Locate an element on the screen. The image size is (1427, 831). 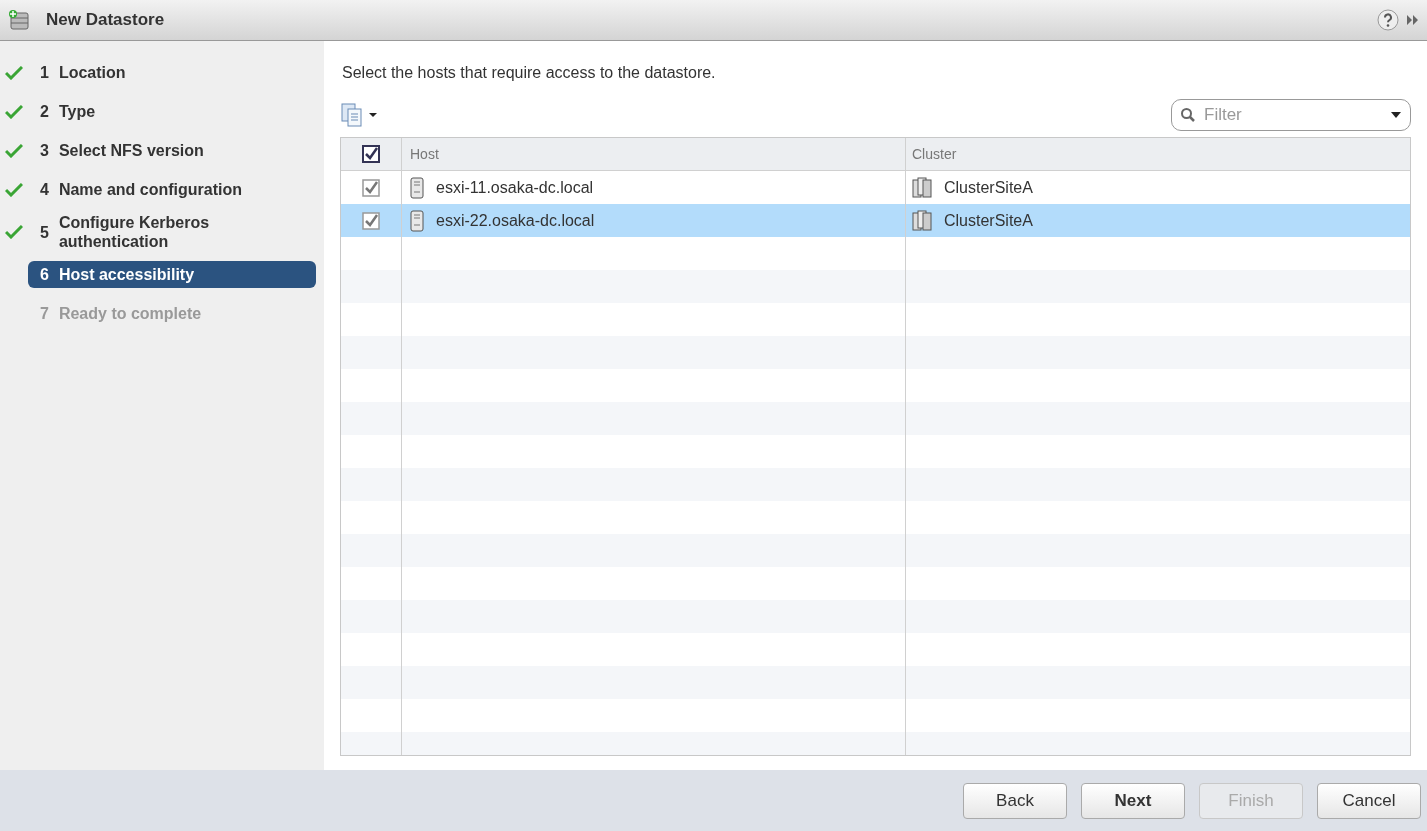
host-name: esxi-11.osaka-dc.local is located at coordinates (515, 187).